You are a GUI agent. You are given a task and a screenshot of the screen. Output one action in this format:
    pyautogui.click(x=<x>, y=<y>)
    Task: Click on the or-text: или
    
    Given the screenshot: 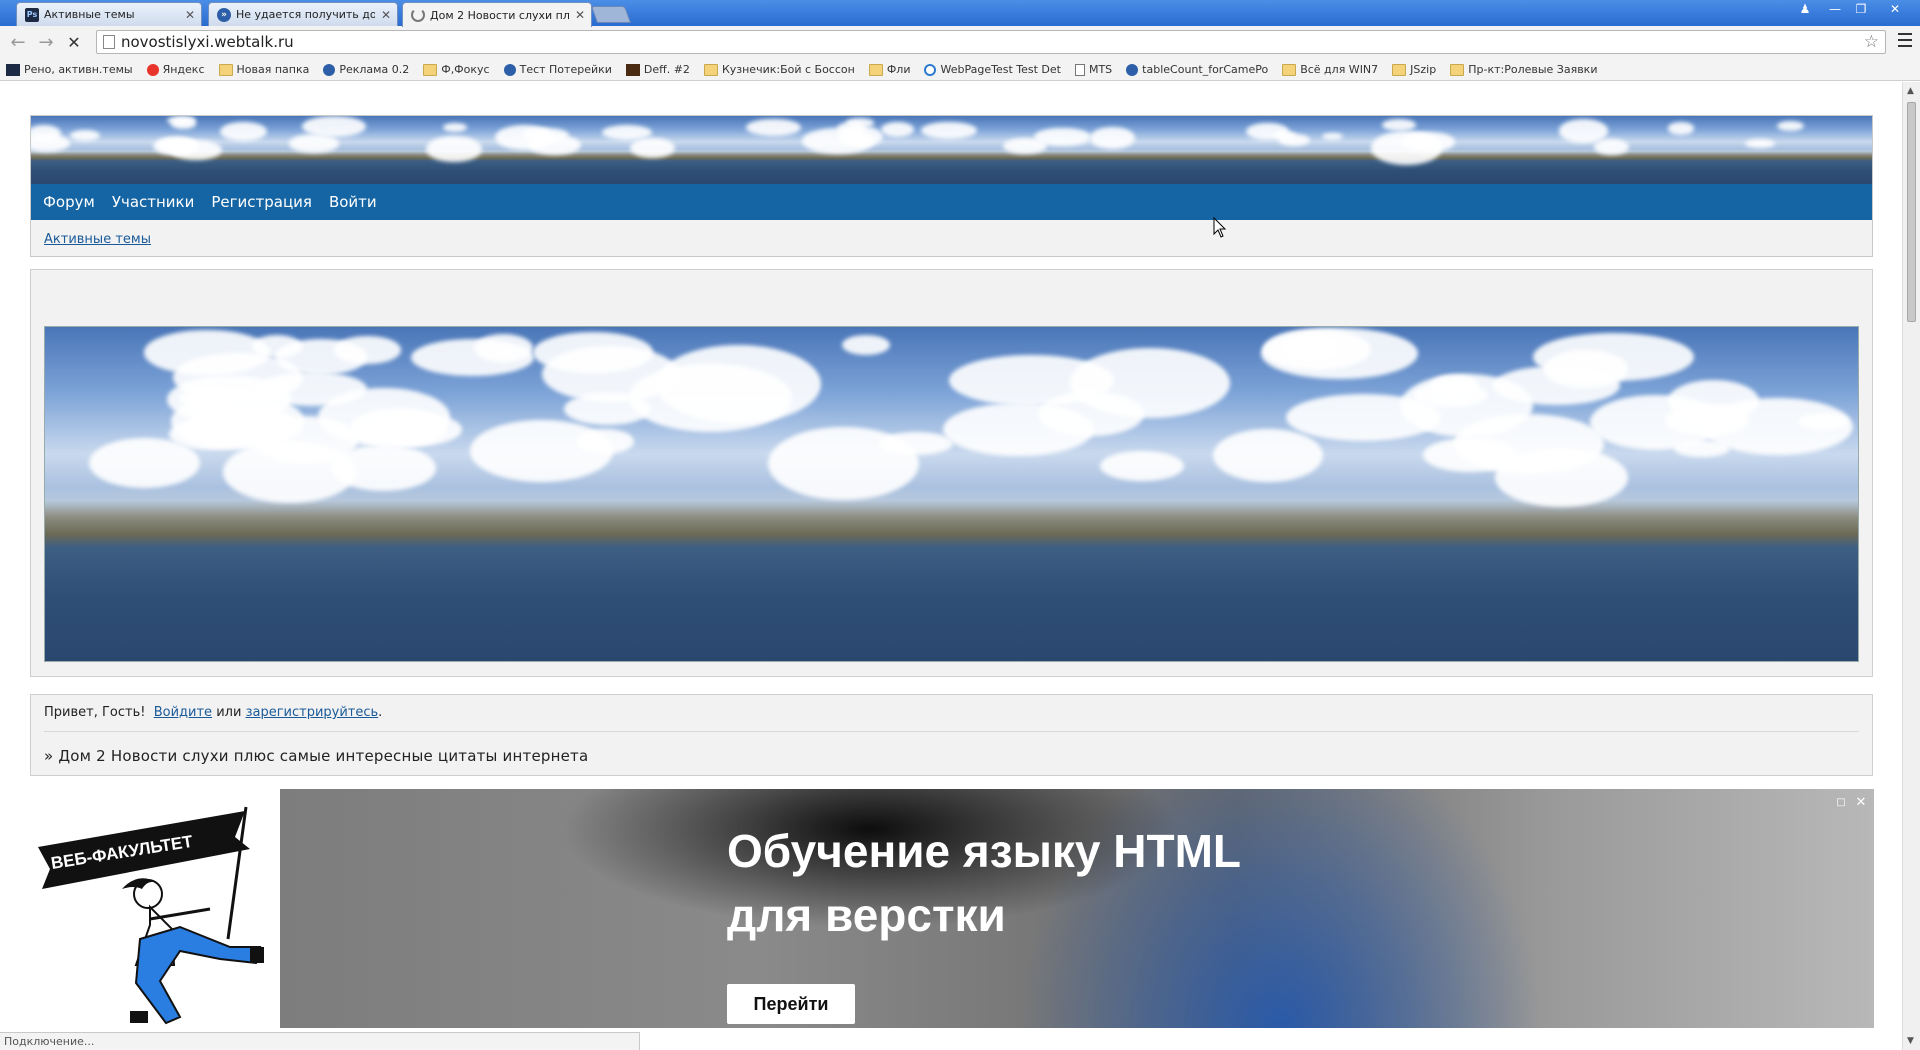 What is the action you would take?
    pyautogui.click(x=229, y=712)
    